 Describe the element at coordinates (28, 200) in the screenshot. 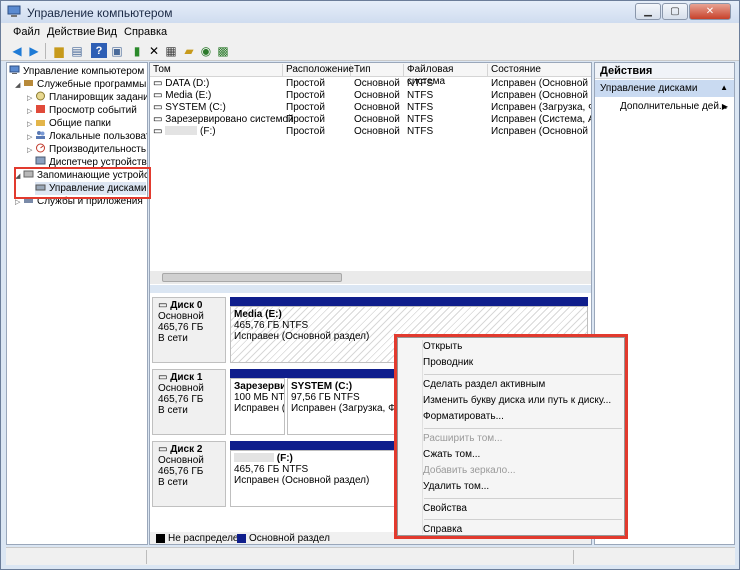

I see `services-icon` at that location.